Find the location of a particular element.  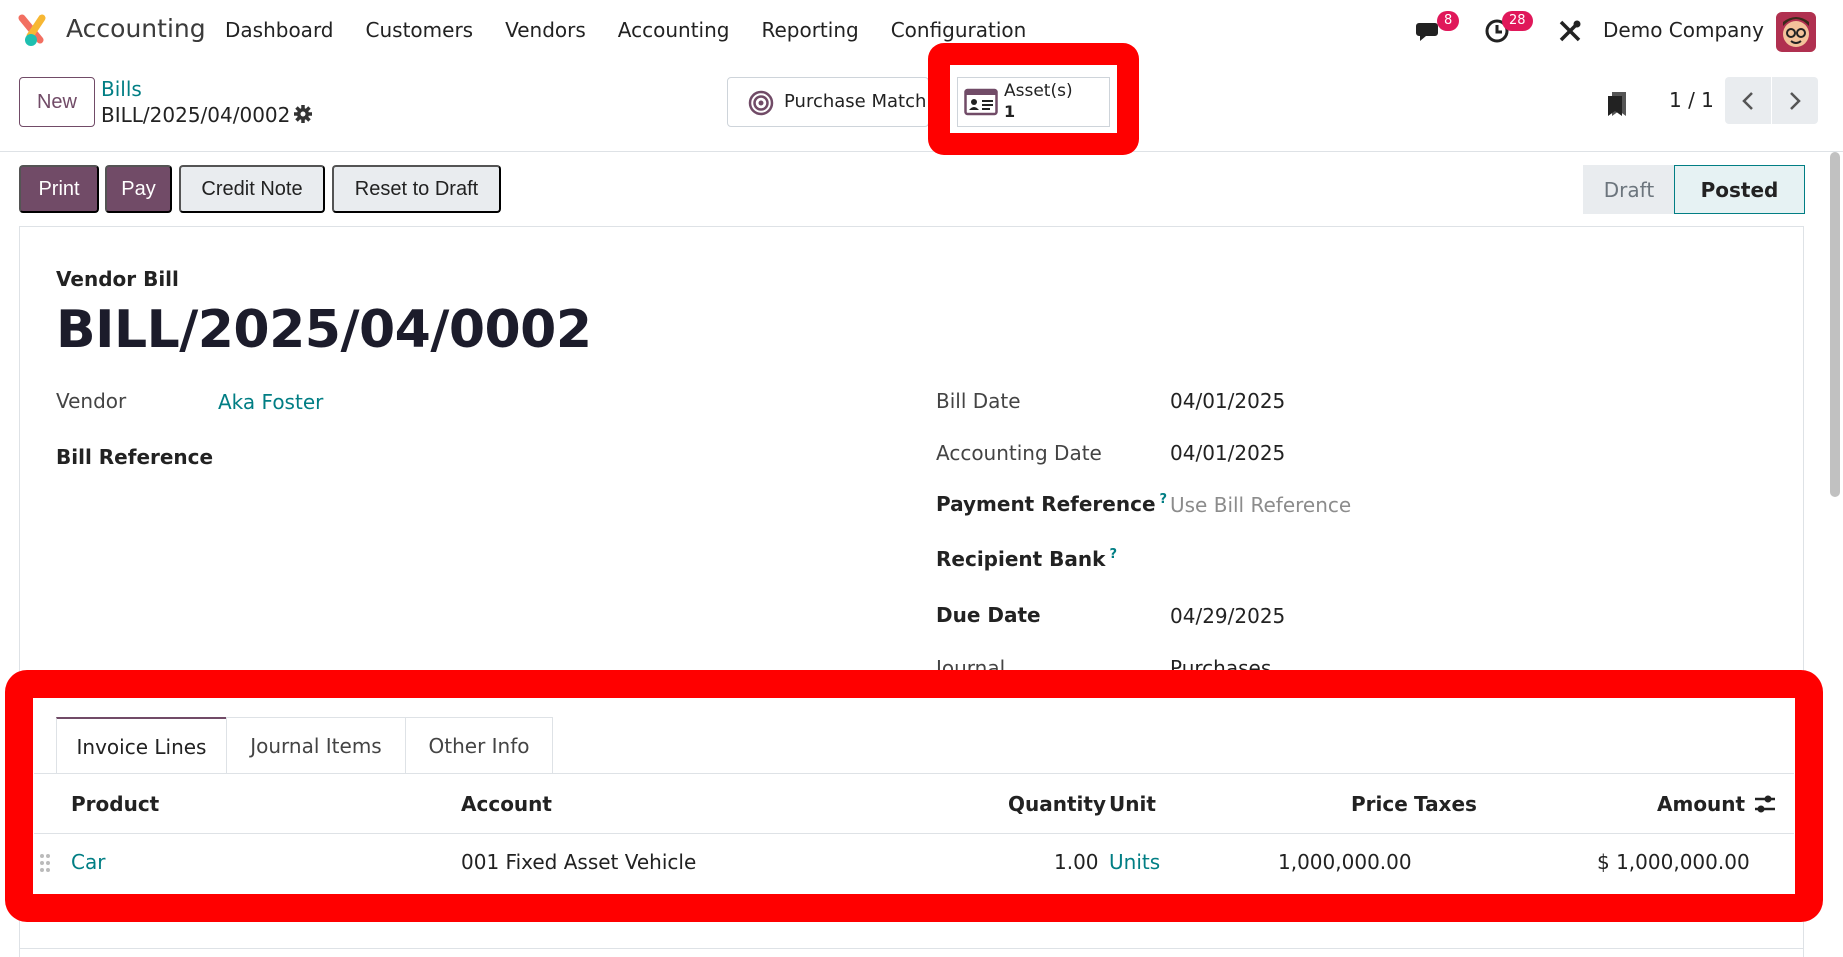

vendor-label: Vendor is located at coordinates (91, 401).